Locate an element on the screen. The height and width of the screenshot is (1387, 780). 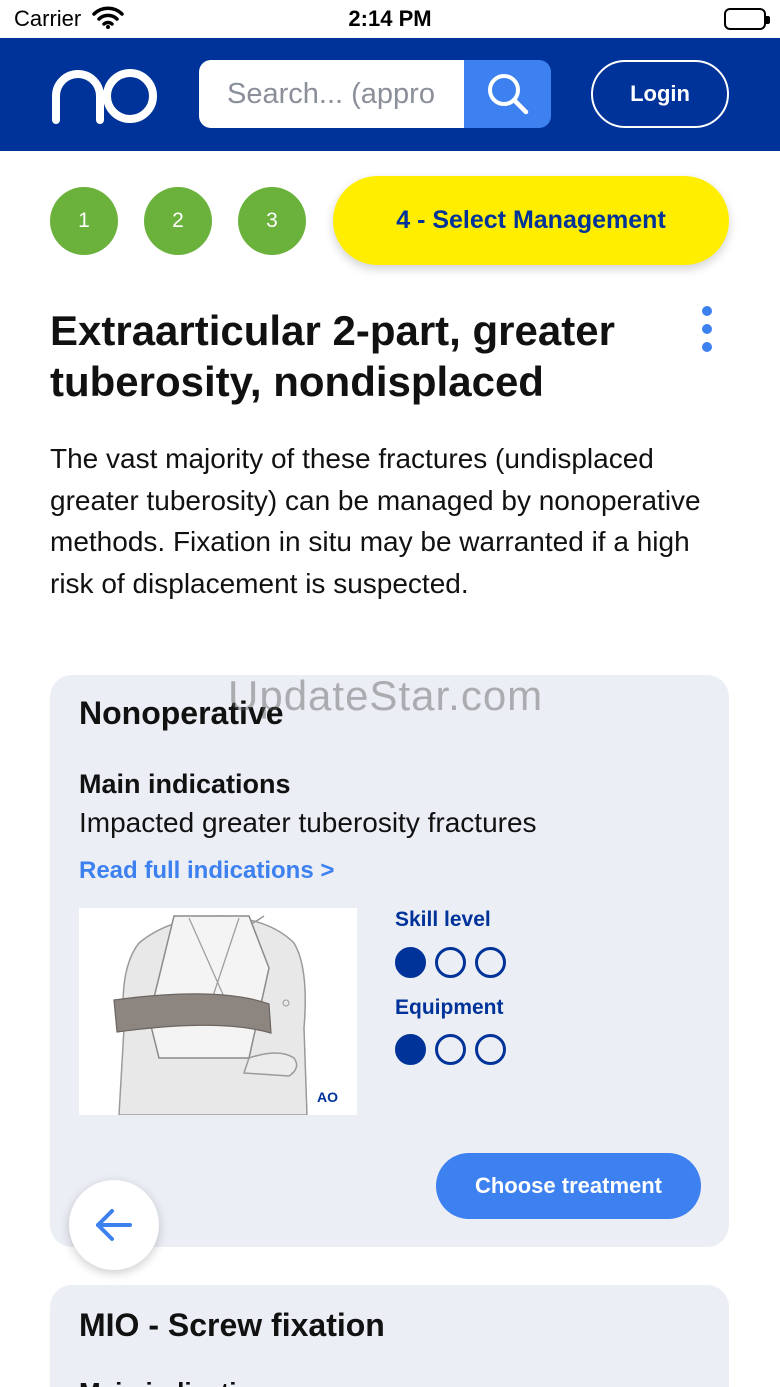
more-vertical-icon is located at coordinates (707, 329).